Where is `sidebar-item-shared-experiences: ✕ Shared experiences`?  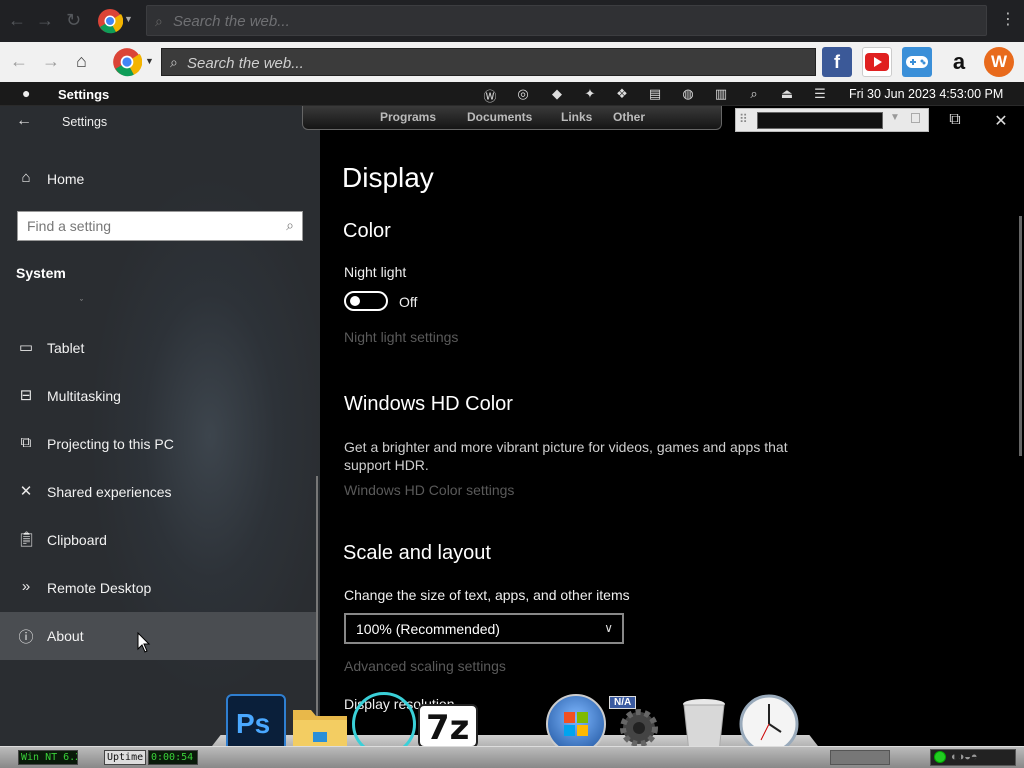 sidebar-item-shared-experiences: ✕ Shared experiences is located at coordinates (159, 492).